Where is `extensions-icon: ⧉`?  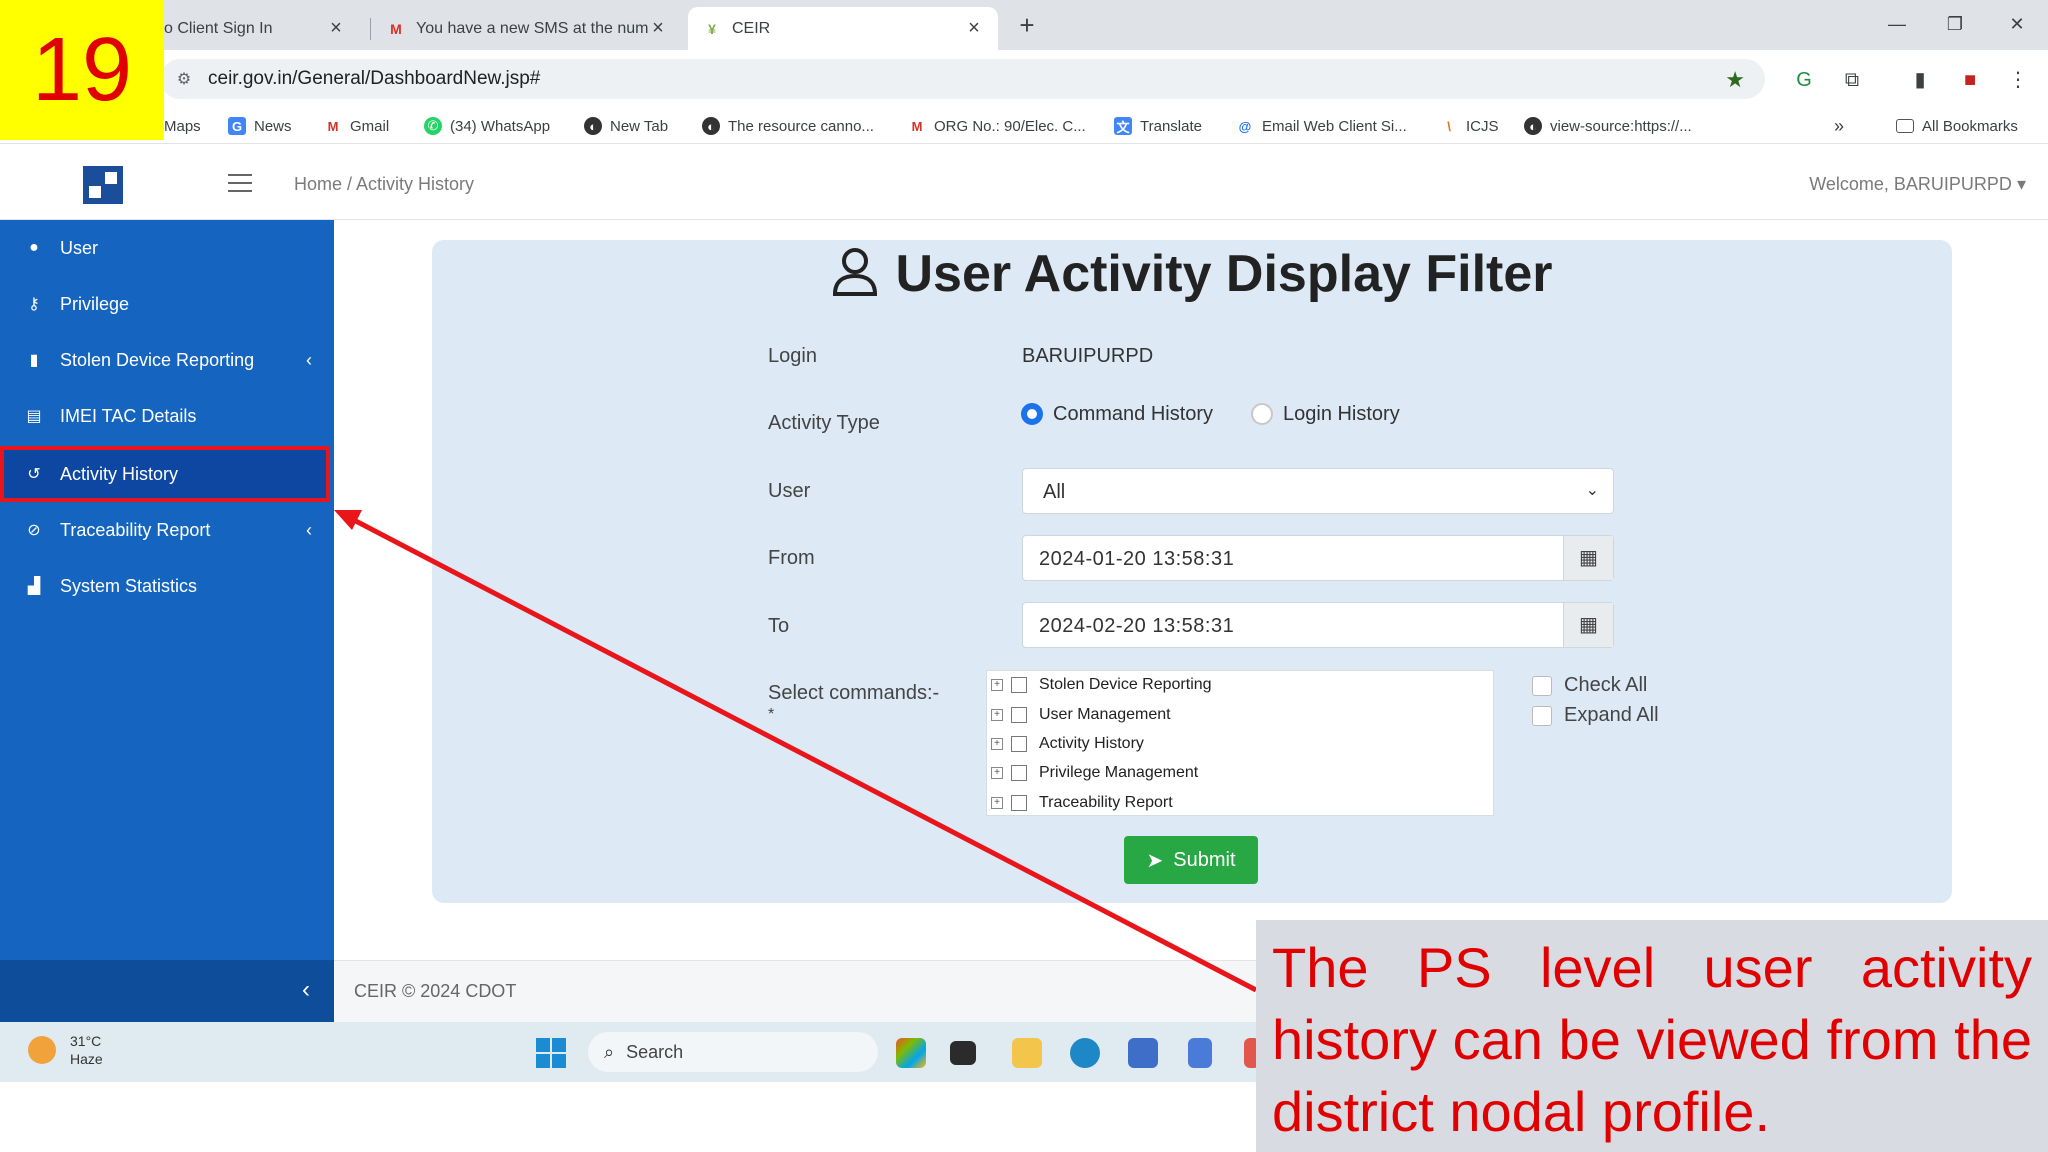 extensions-icon: ⧉ is located at coordinates (1852, 80).